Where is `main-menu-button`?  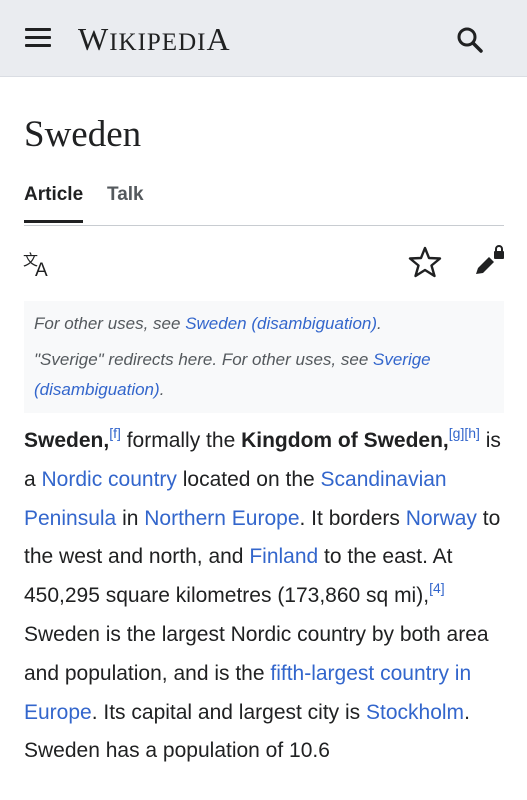
main-menu-button is located at coordinates (38, 38).